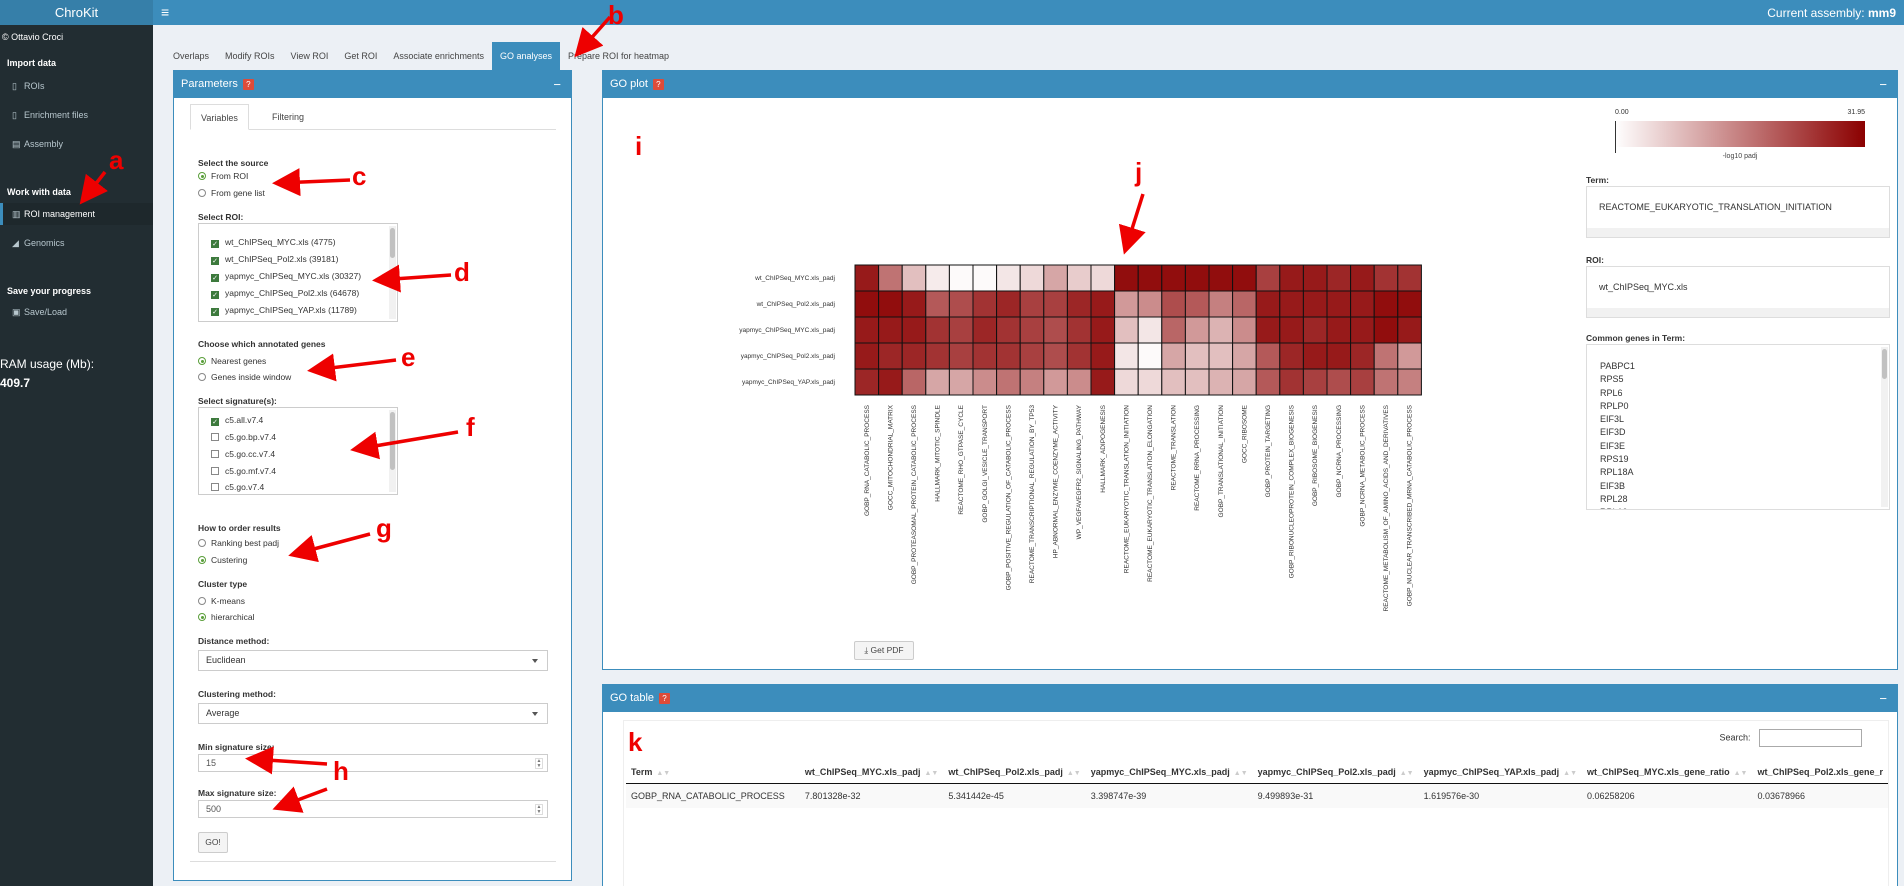 This screenshot has width=1904, height=886. Describe the element at coordinates (286, 276) in the screenshot. I see `roi-item: ✓ yapmyc_ChIPSeq_MYC.xls (30327)` at that location.